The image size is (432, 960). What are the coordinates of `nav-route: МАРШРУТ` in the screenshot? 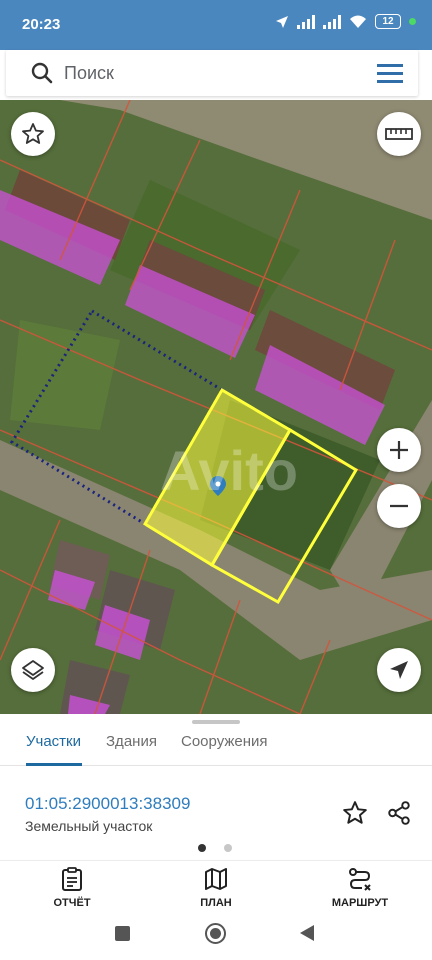 It's located at (360, 888).